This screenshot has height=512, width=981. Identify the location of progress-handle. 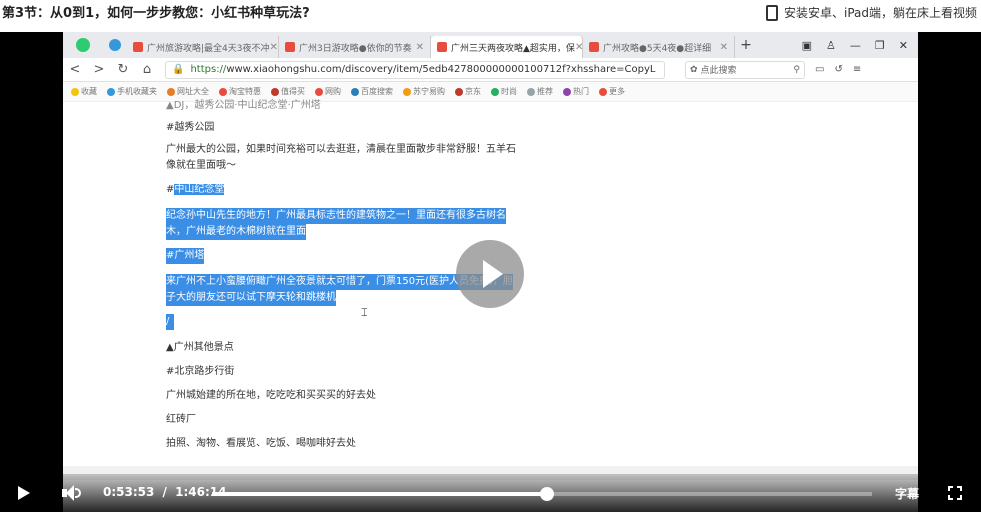
(546, 494).